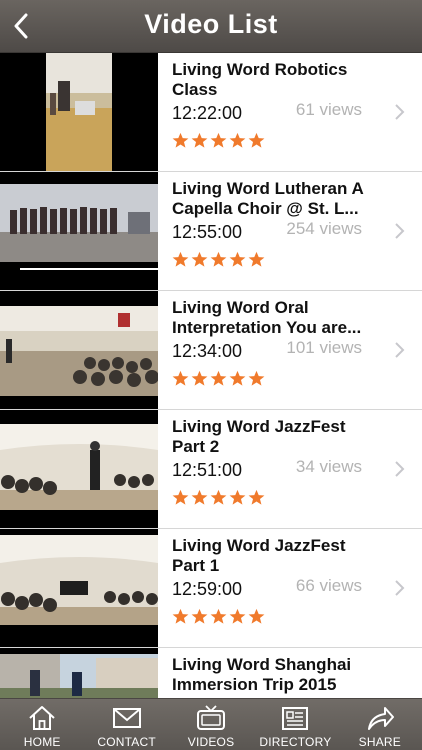 The image size is (422, 750). Describe the element at coordinates (207, 351) in the screenshot. I see `video-duration: 12:34:00` at that location.